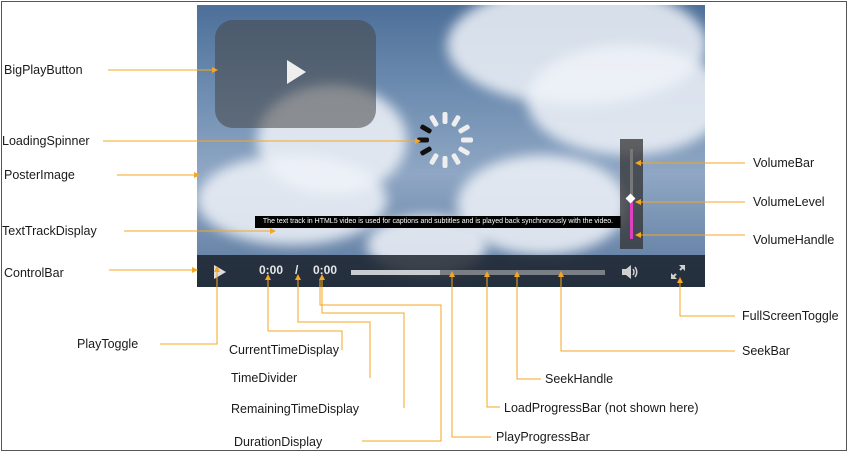 The width and height of the screenshot is (850, 454). Describe the element at coordinates (647, 314) in the screenshot. I see `leader-seek-bar` at that location.